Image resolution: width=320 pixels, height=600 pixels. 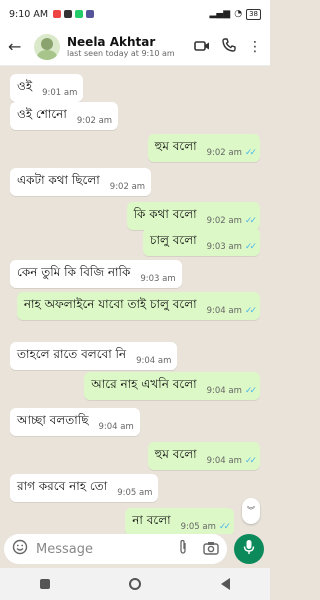 What do you see at coordinates (226, 584) in the screenshot?
I see `back-nav-icon` at bounding box center [226, 584].